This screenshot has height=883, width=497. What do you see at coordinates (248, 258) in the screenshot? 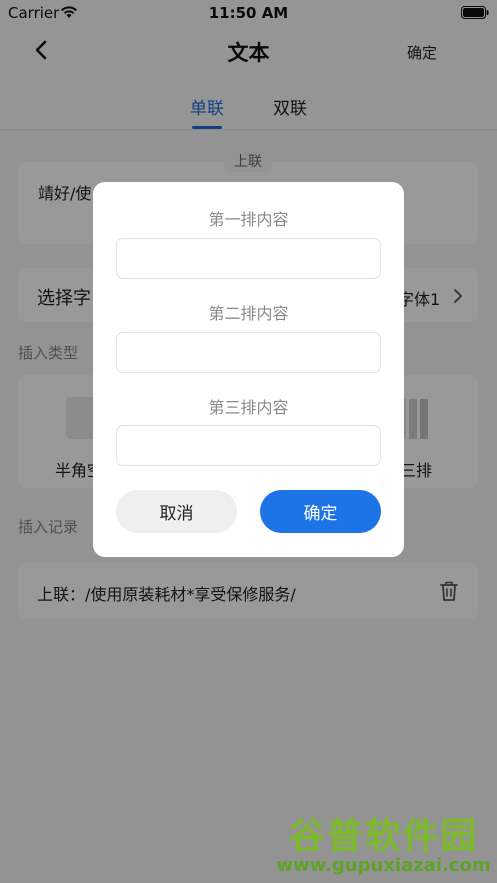
I see `row1-input` at bounding box center [248, 258].